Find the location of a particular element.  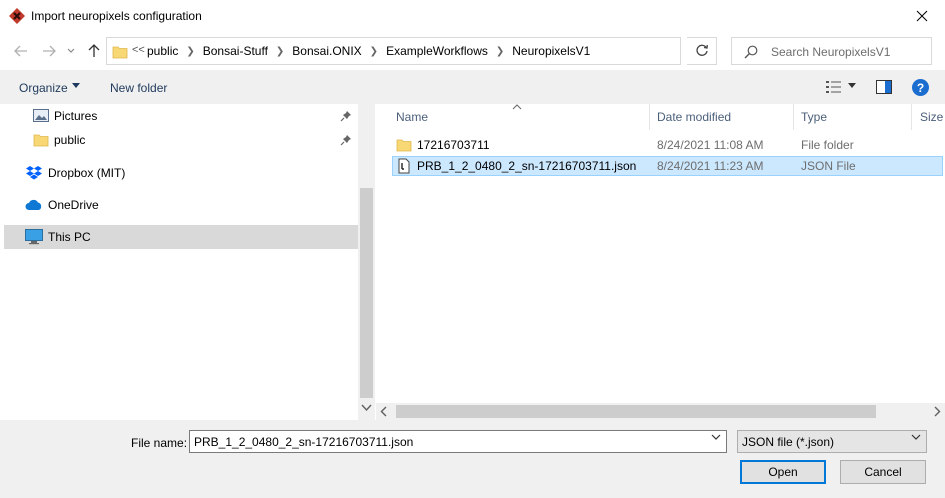

column-header-type: Type is located at coordinates (853, 117).